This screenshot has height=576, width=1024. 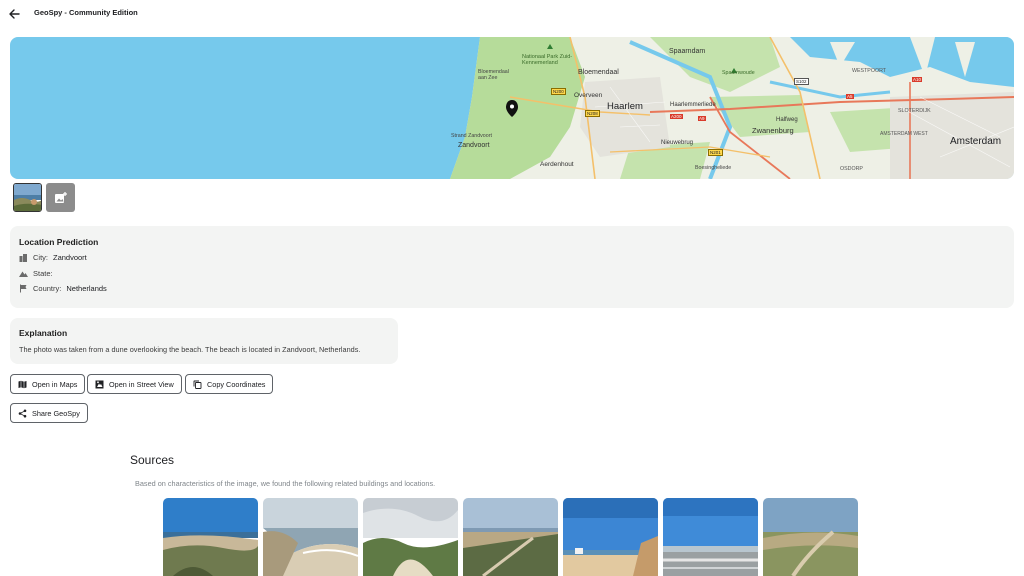 I want to click on country-value: Netherlands, so click(x=86, y=288).